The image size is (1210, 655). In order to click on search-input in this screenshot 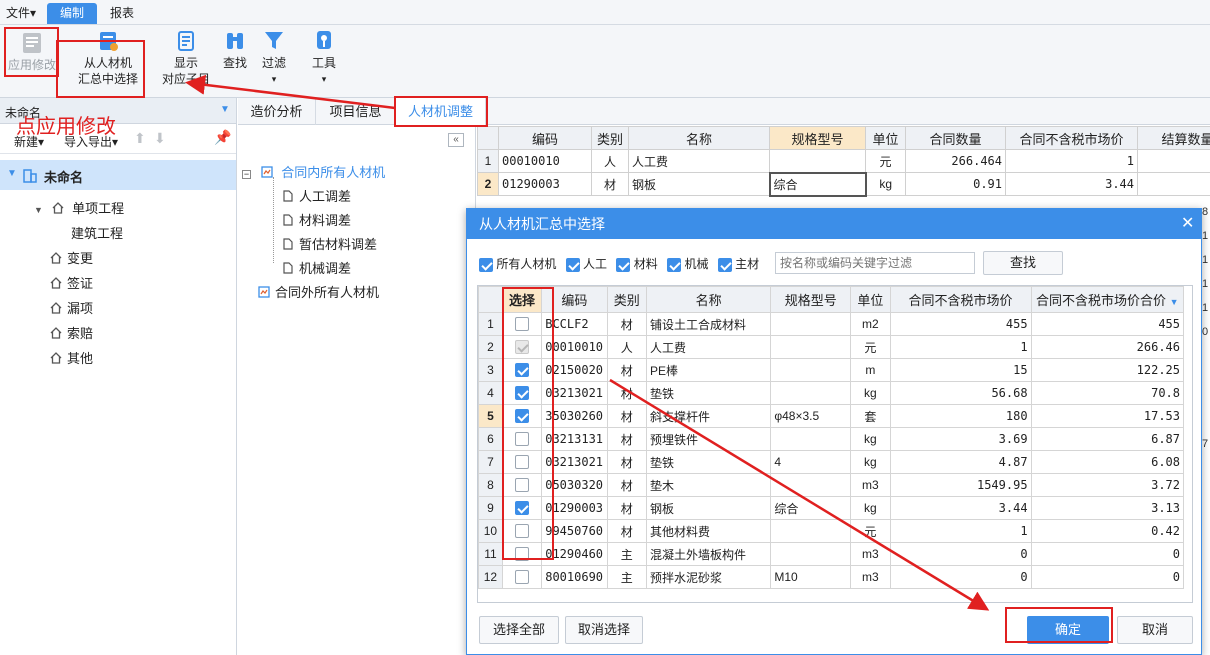, I will do `click(875, 263)`.